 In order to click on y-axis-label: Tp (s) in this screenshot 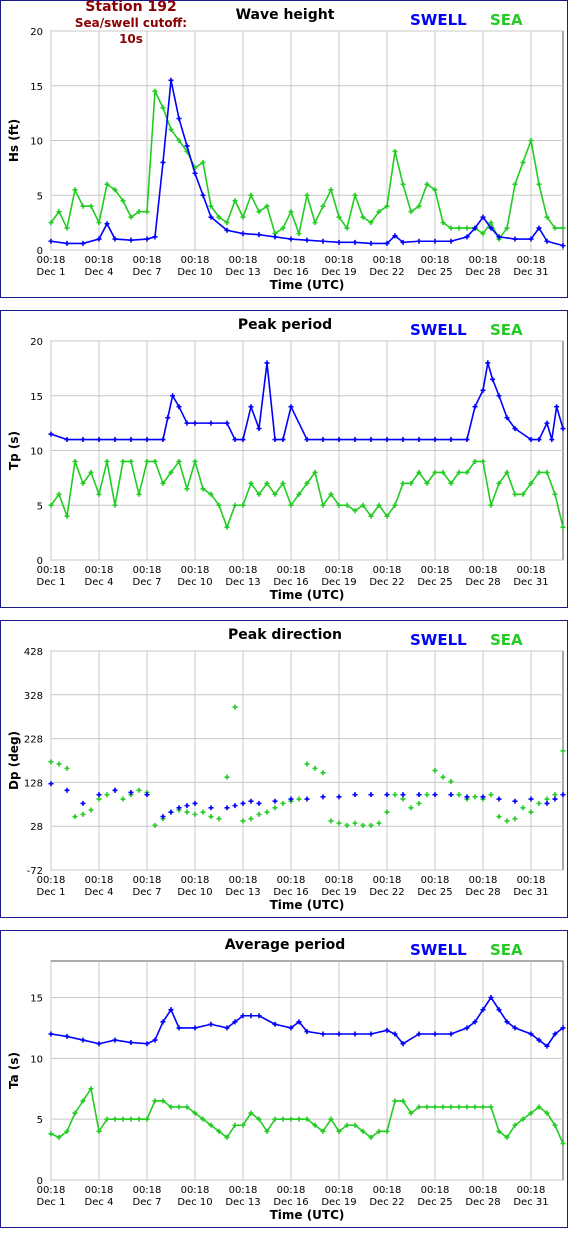, I will do `click(14, 450)`.